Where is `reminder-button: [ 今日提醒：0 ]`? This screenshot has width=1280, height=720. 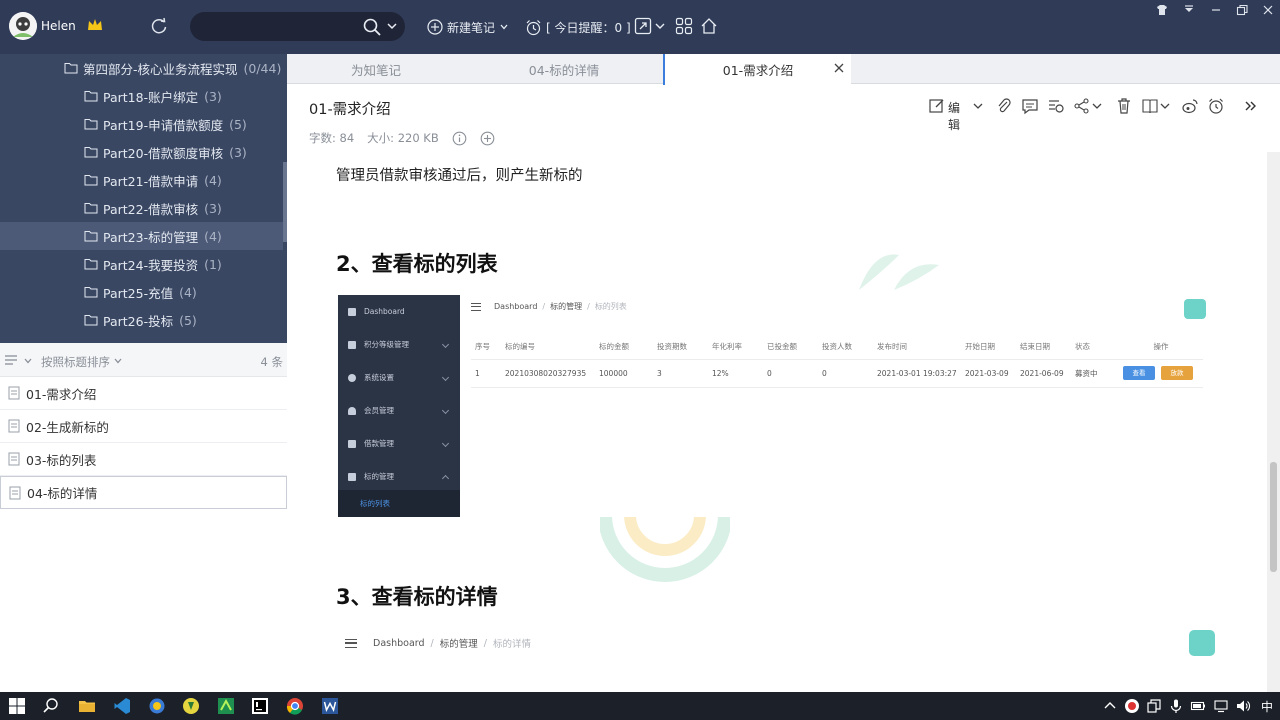
reminder-button: [ 今日提醒：0 ] is located at coordinates (578, 27).